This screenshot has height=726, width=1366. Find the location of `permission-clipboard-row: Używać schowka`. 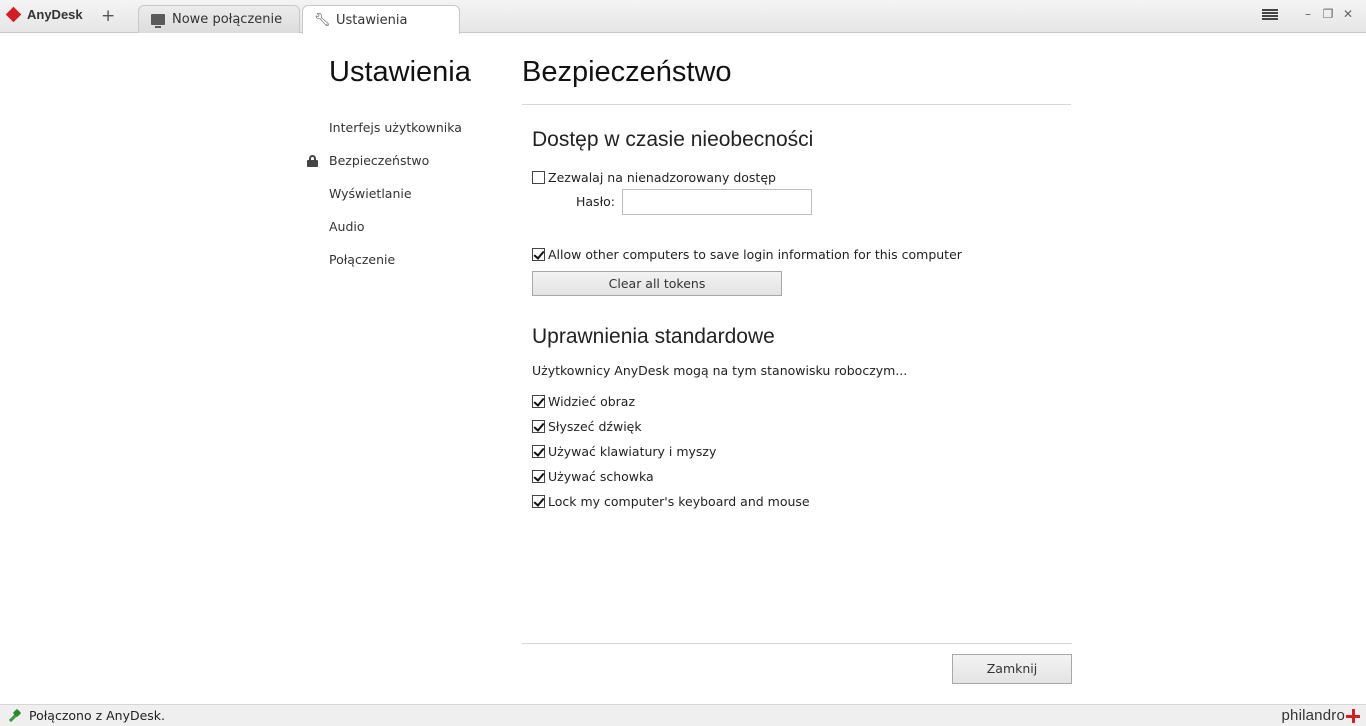

permission-clipboard-row: Używać schowka is located at coordinates (593, 476).